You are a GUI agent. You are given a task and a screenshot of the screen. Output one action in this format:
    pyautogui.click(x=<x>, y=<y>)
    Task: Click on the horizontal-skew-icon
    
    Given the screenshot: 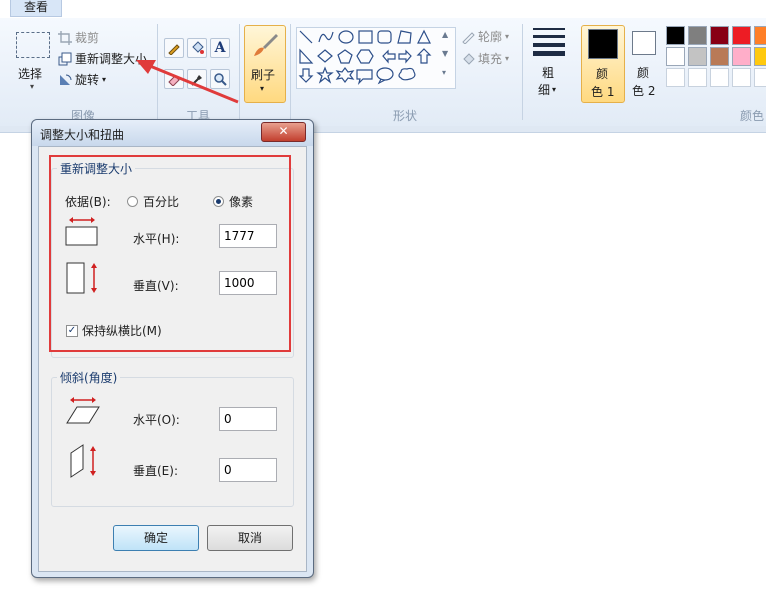 What is the action you would take?
    pyautogui.click(x=83, y=410)
    